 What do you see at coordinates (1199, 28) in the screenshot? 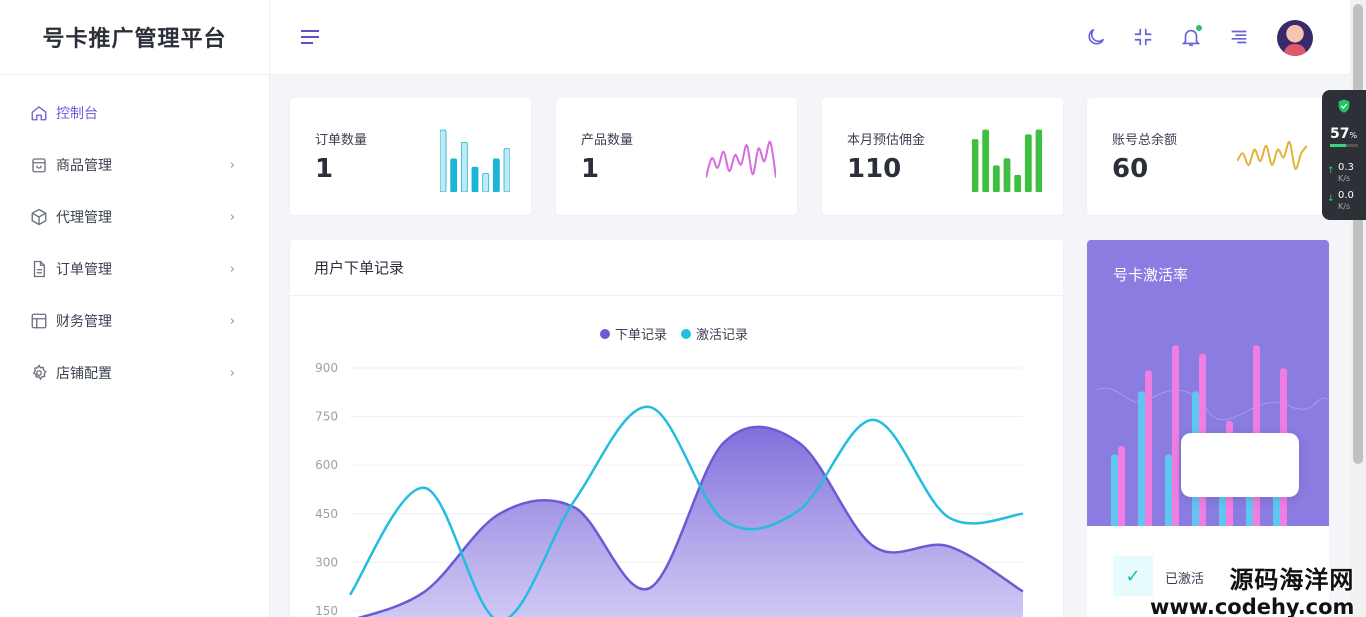
I see `notification-dot` at bounding box center [1199, 28].